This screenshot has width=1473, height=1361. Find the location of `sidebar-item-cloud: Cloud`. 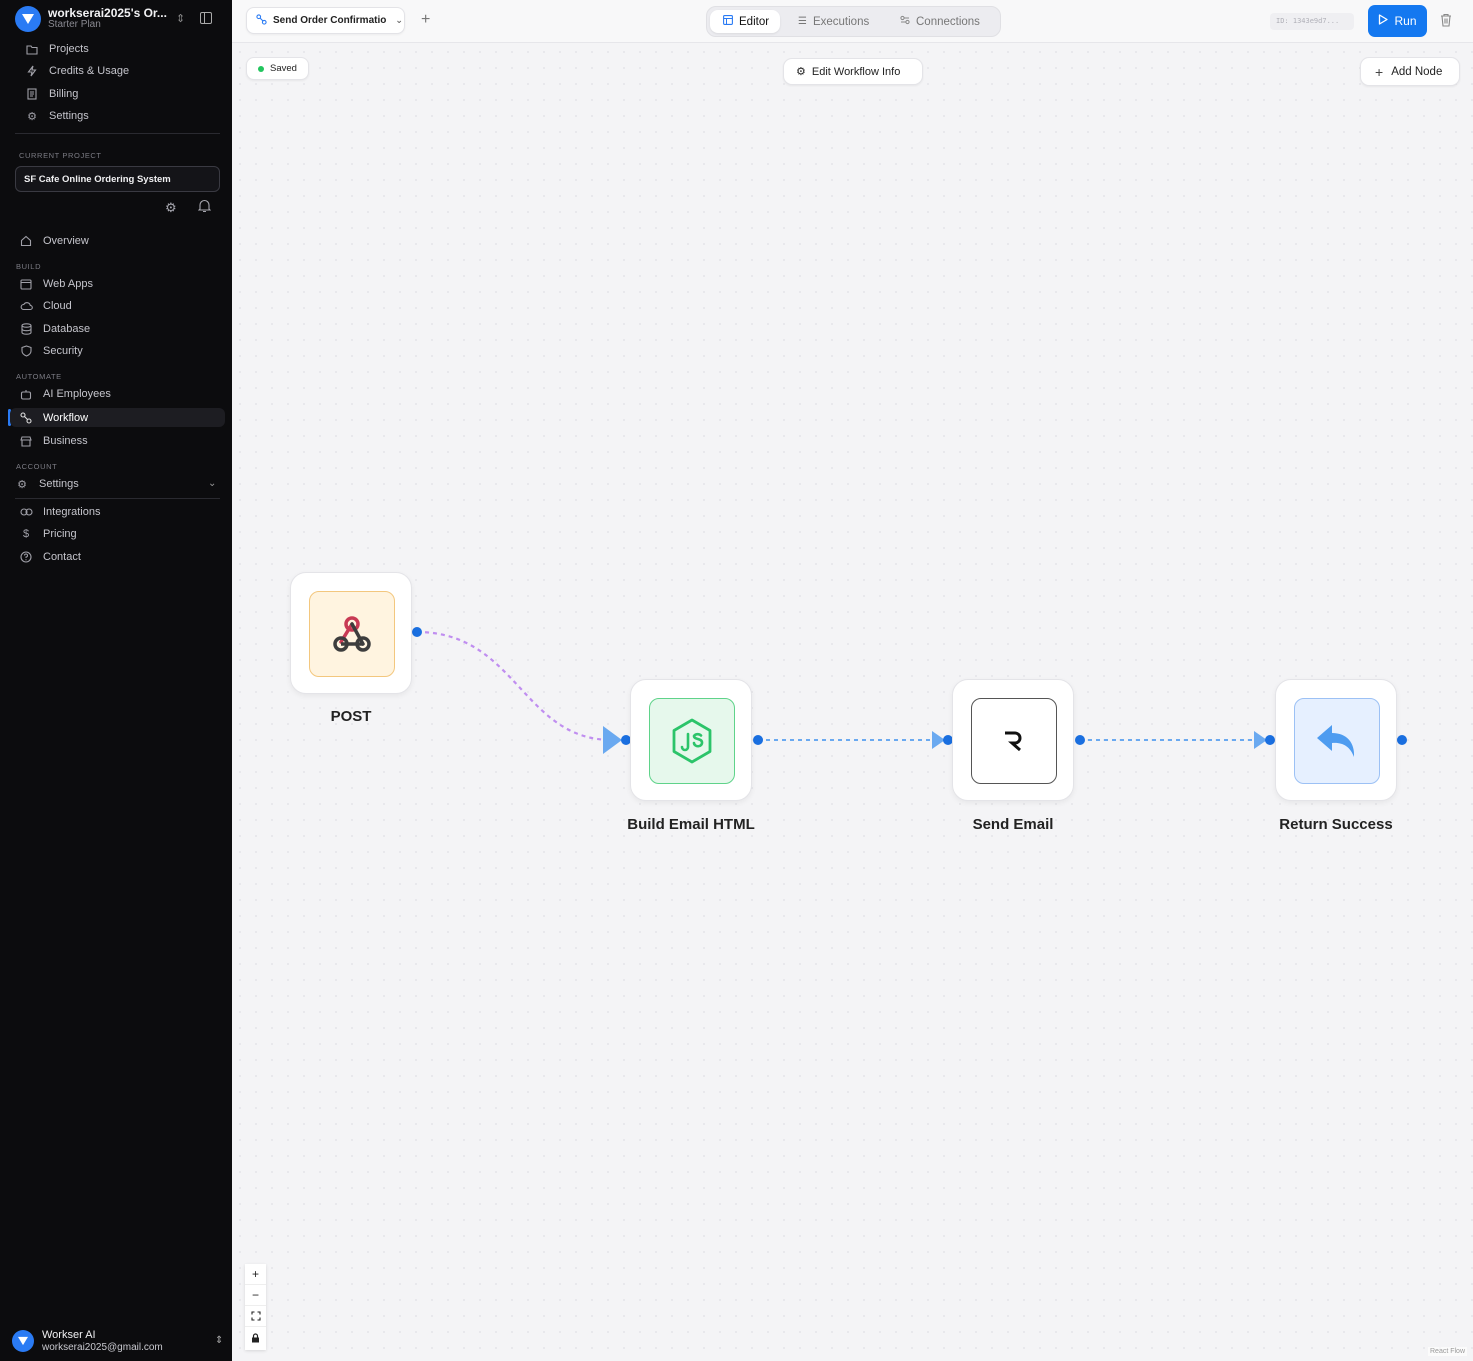

sidebar-item-cloud: Cloud is located at coordinates (117, 306).